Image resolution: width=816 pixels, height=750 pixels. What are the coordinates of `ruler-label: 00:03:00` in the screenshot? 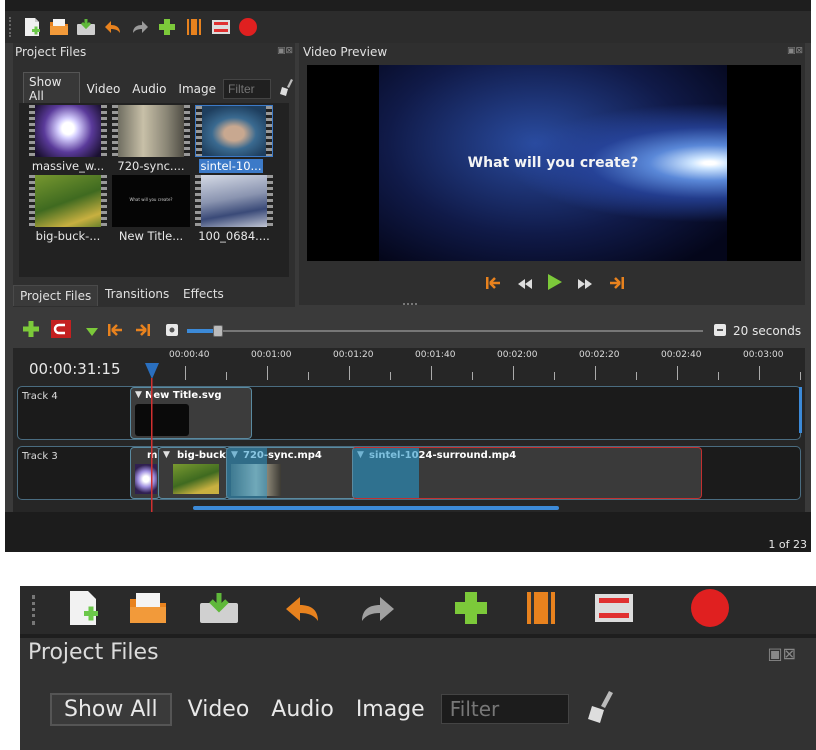 It's located at (763, 355).